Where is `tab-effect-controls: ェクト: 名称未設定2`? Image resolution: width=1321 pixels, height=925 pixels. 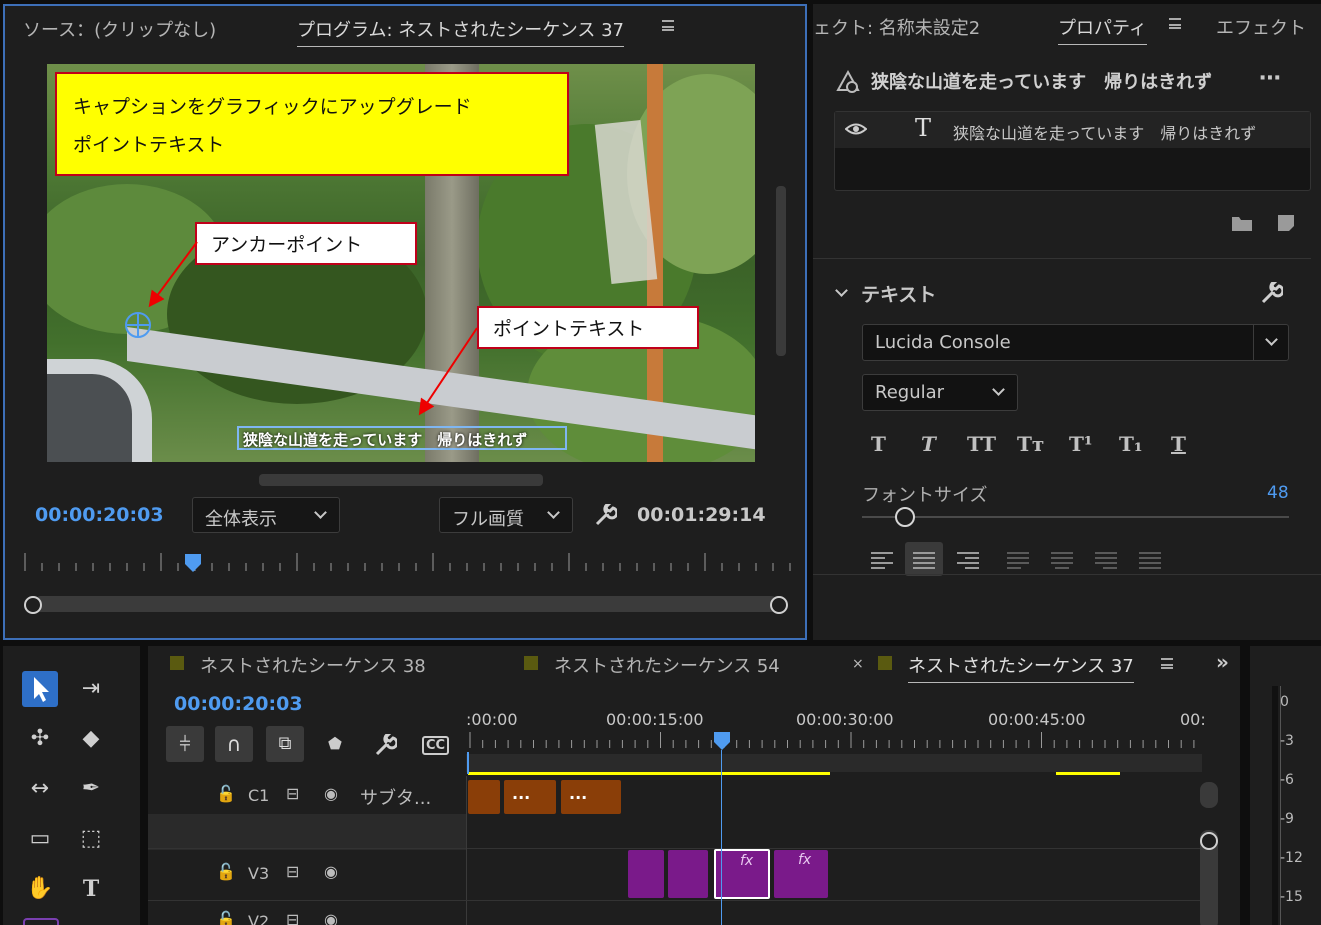
tab-effect-controls: ェクト: 名称未設定2 is located at coordinates (896, 27).